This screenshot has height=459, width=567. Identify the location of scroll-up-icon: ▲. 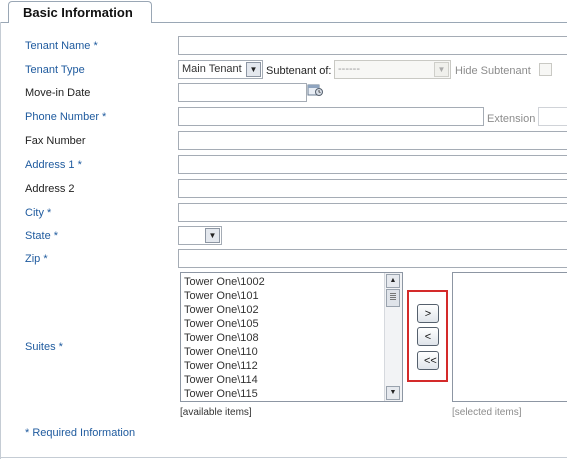
(393, 281).